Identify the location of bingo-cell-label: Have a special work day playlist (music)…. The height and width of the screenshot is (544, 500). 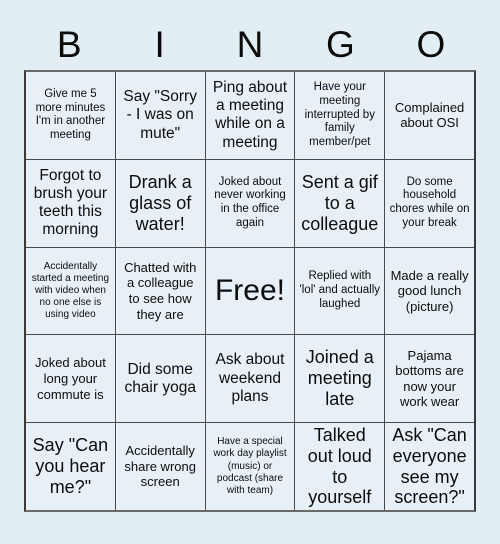
(250, 466).